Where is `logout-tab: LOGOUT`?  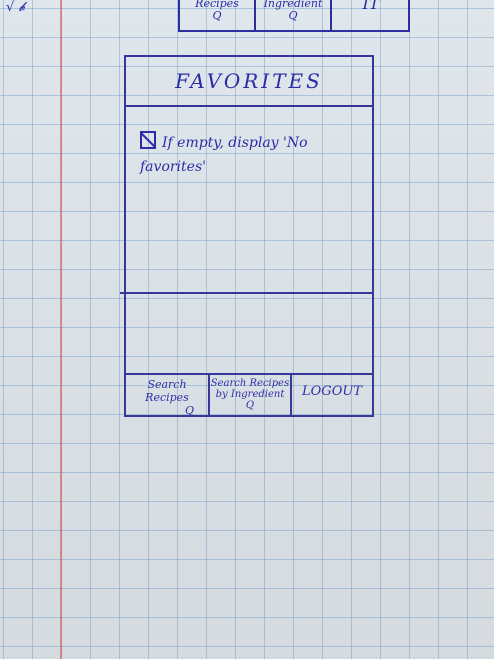
logout-tab: LOGOUT is located at coordinates (332, 396).